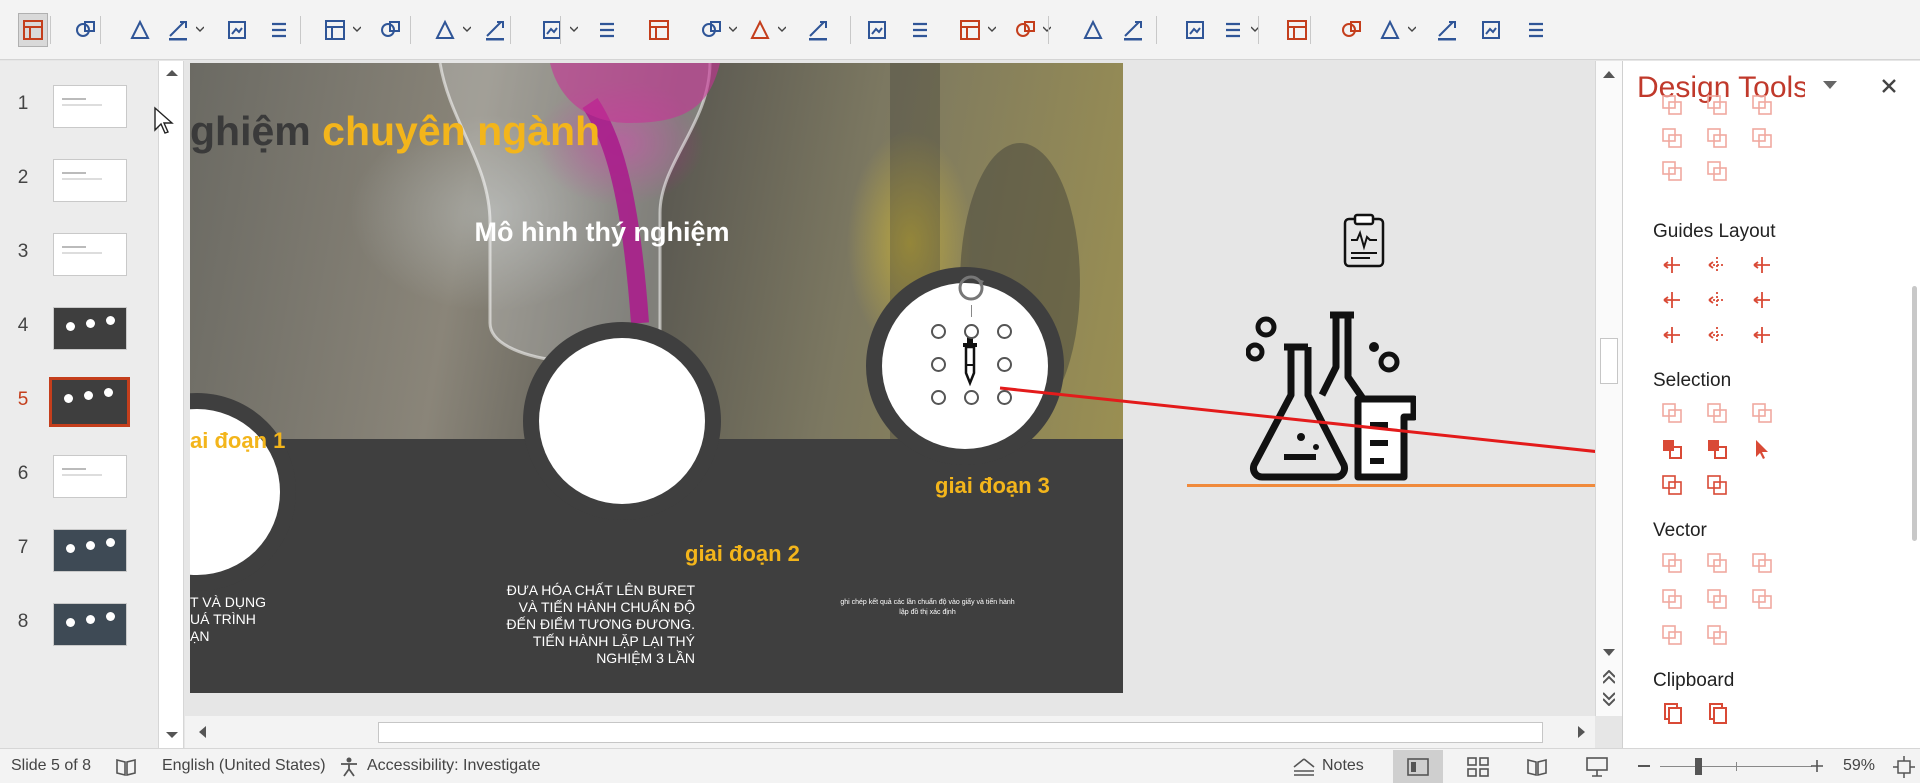 This screenshot has height=783, width=1920. Describe the element at coordinates (1698, 766) in the screenshot. I see `zoom-slider-thumb` at that location.